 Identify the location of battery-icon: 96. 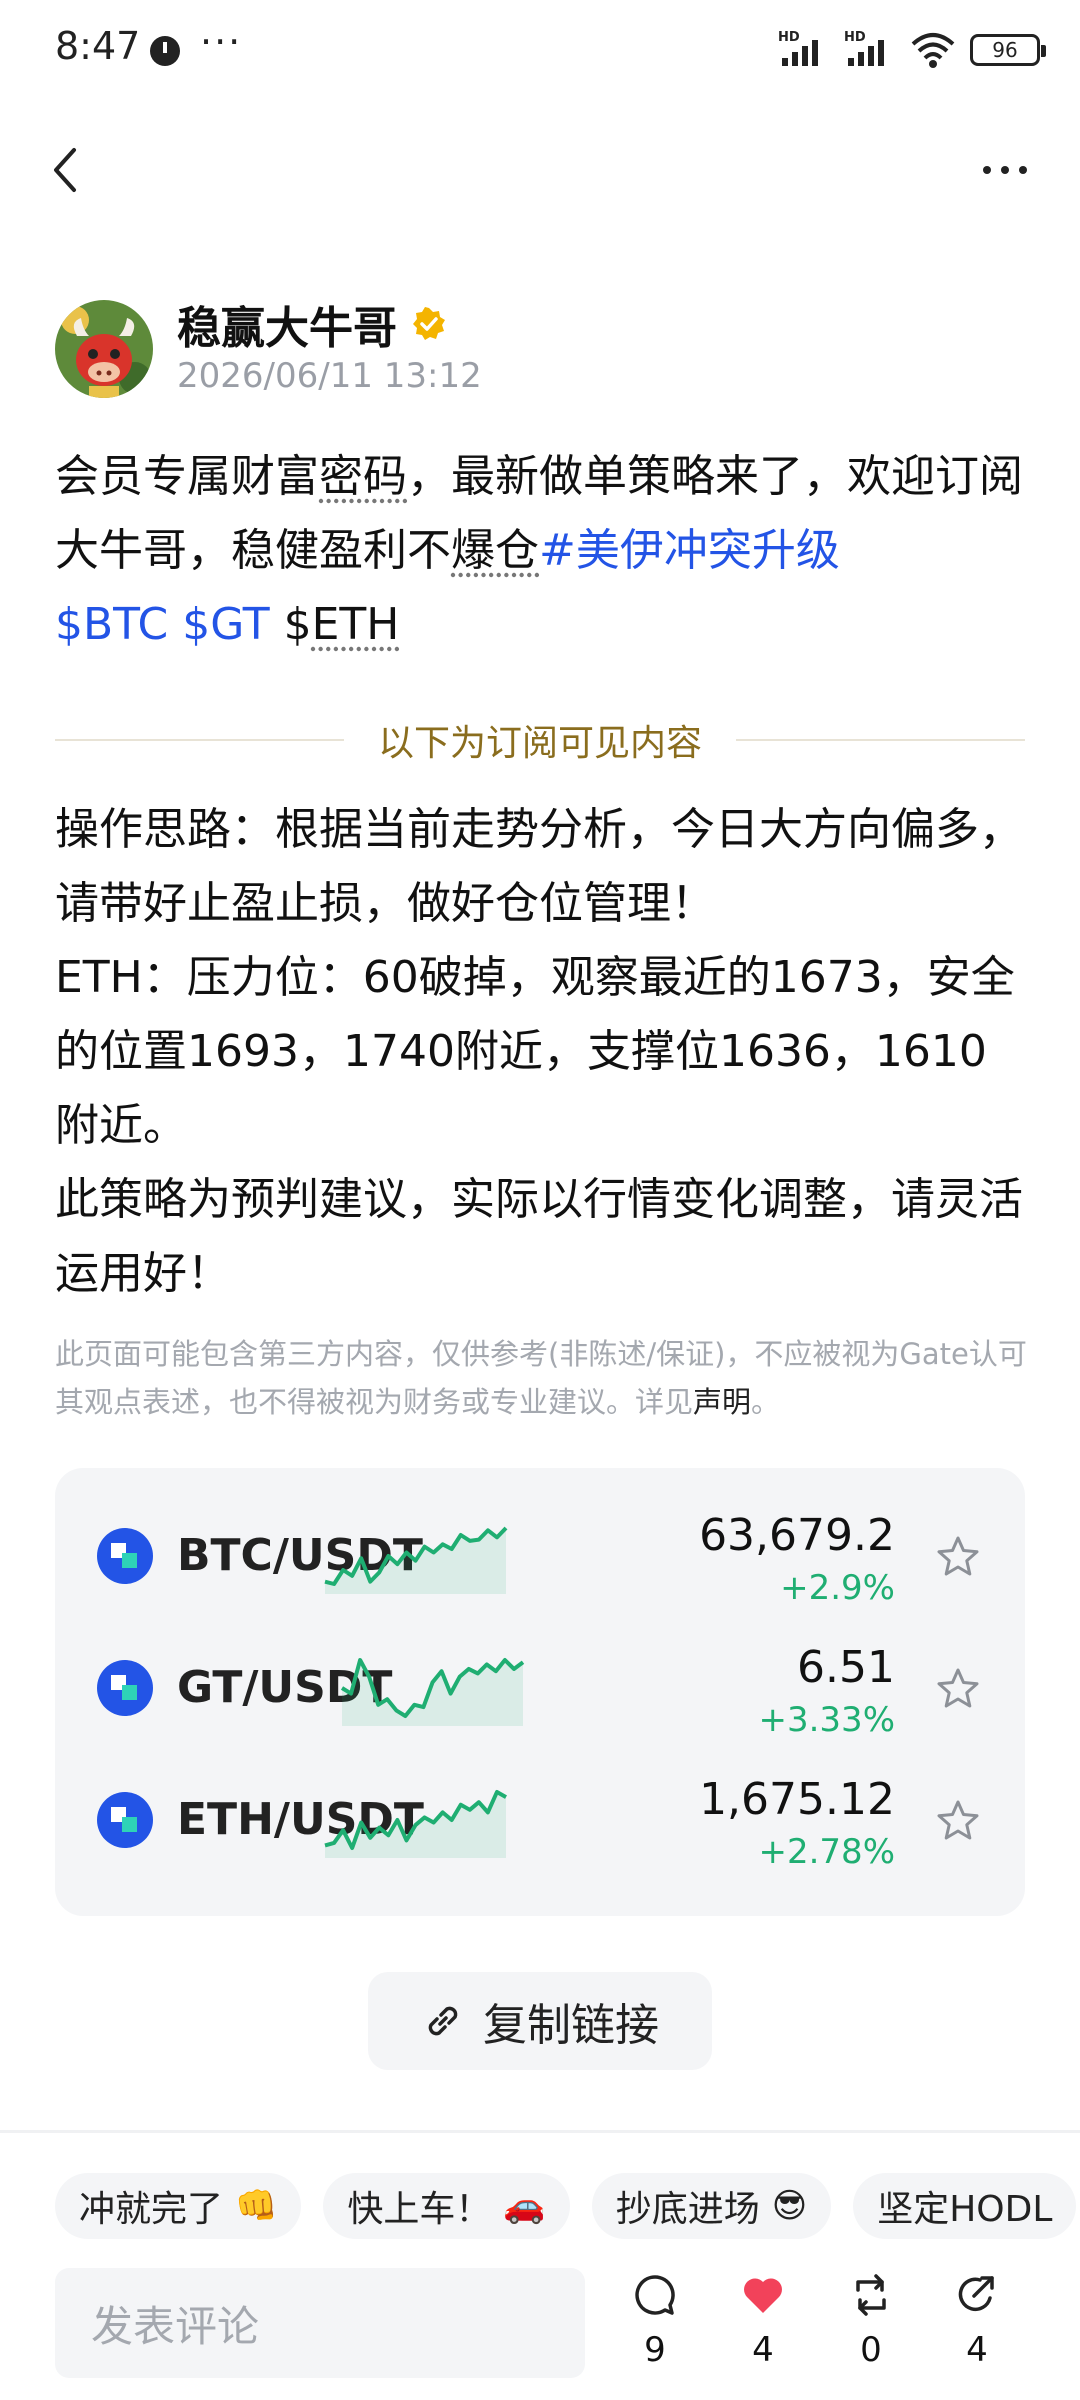
(1008, 50).